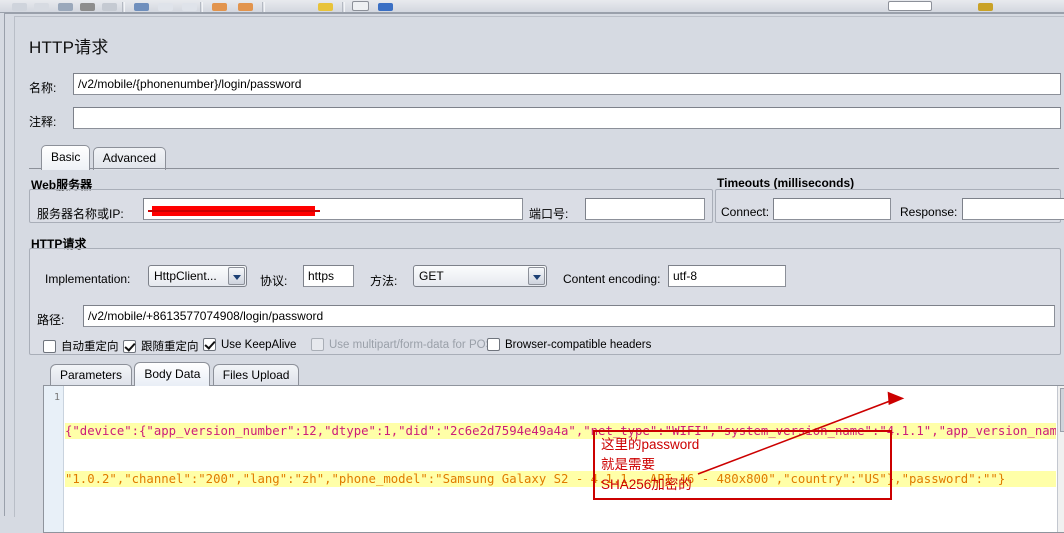 This screenshot has height=533, width=1064. I want to click on paste-icon, so click(189, 7).